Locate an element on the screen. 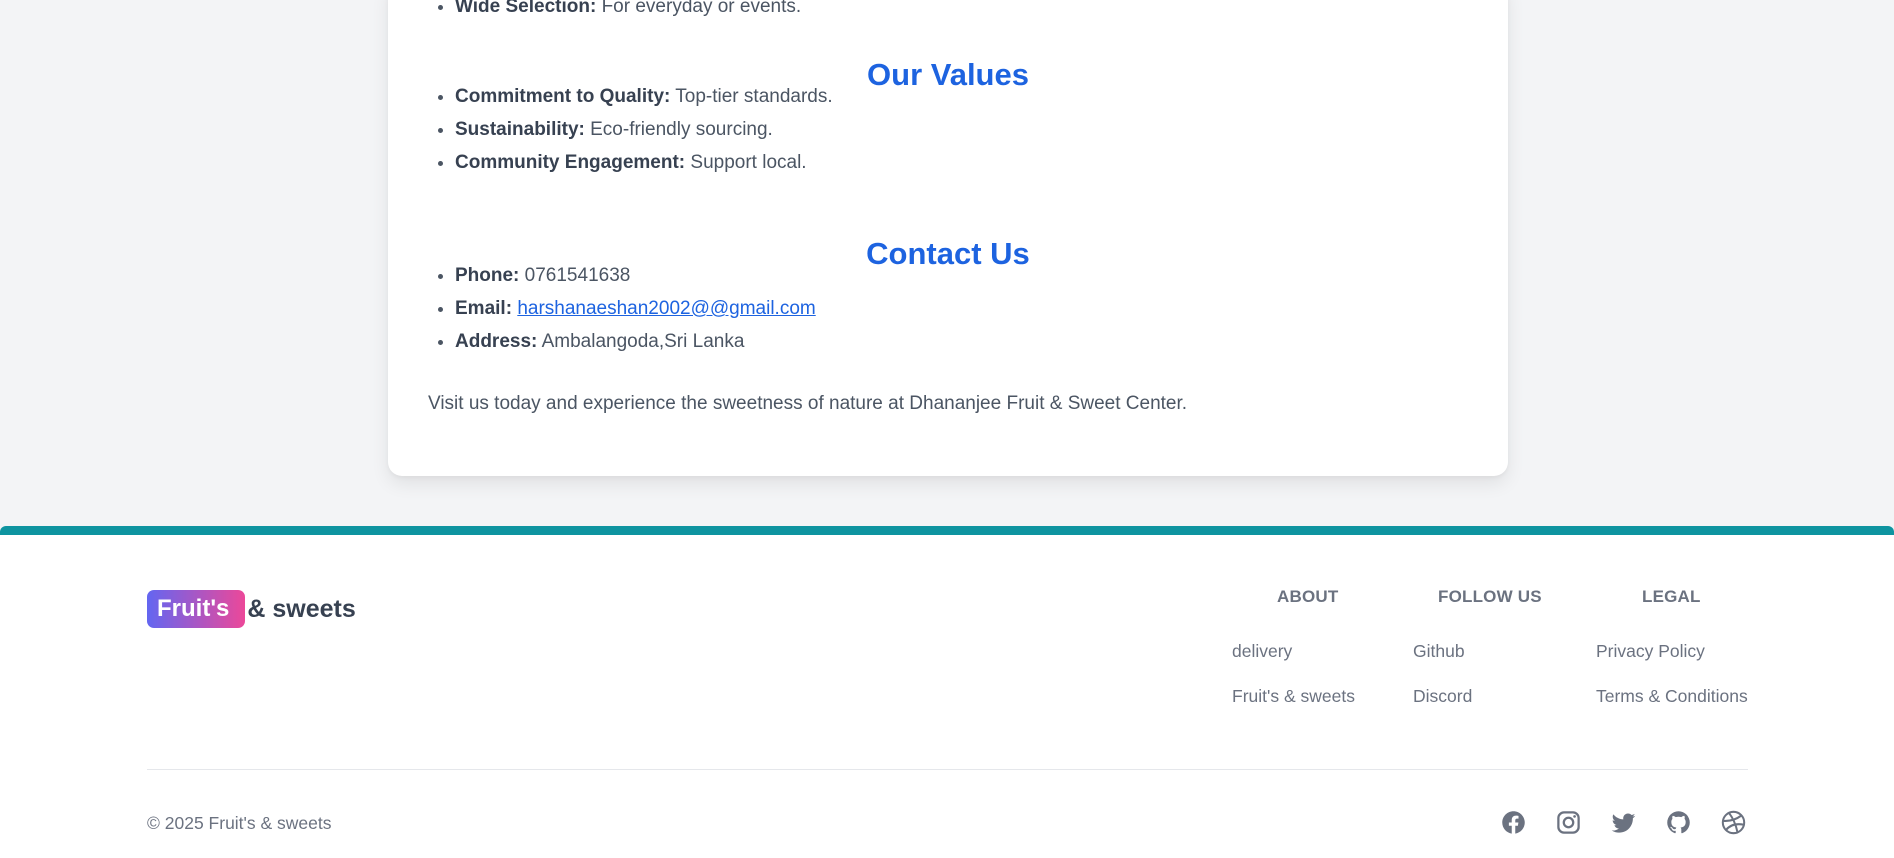 The image size is (1894, 858). list-item: Sustainability: Eco-friendly sourcing. is located at coordinates (644, 129).